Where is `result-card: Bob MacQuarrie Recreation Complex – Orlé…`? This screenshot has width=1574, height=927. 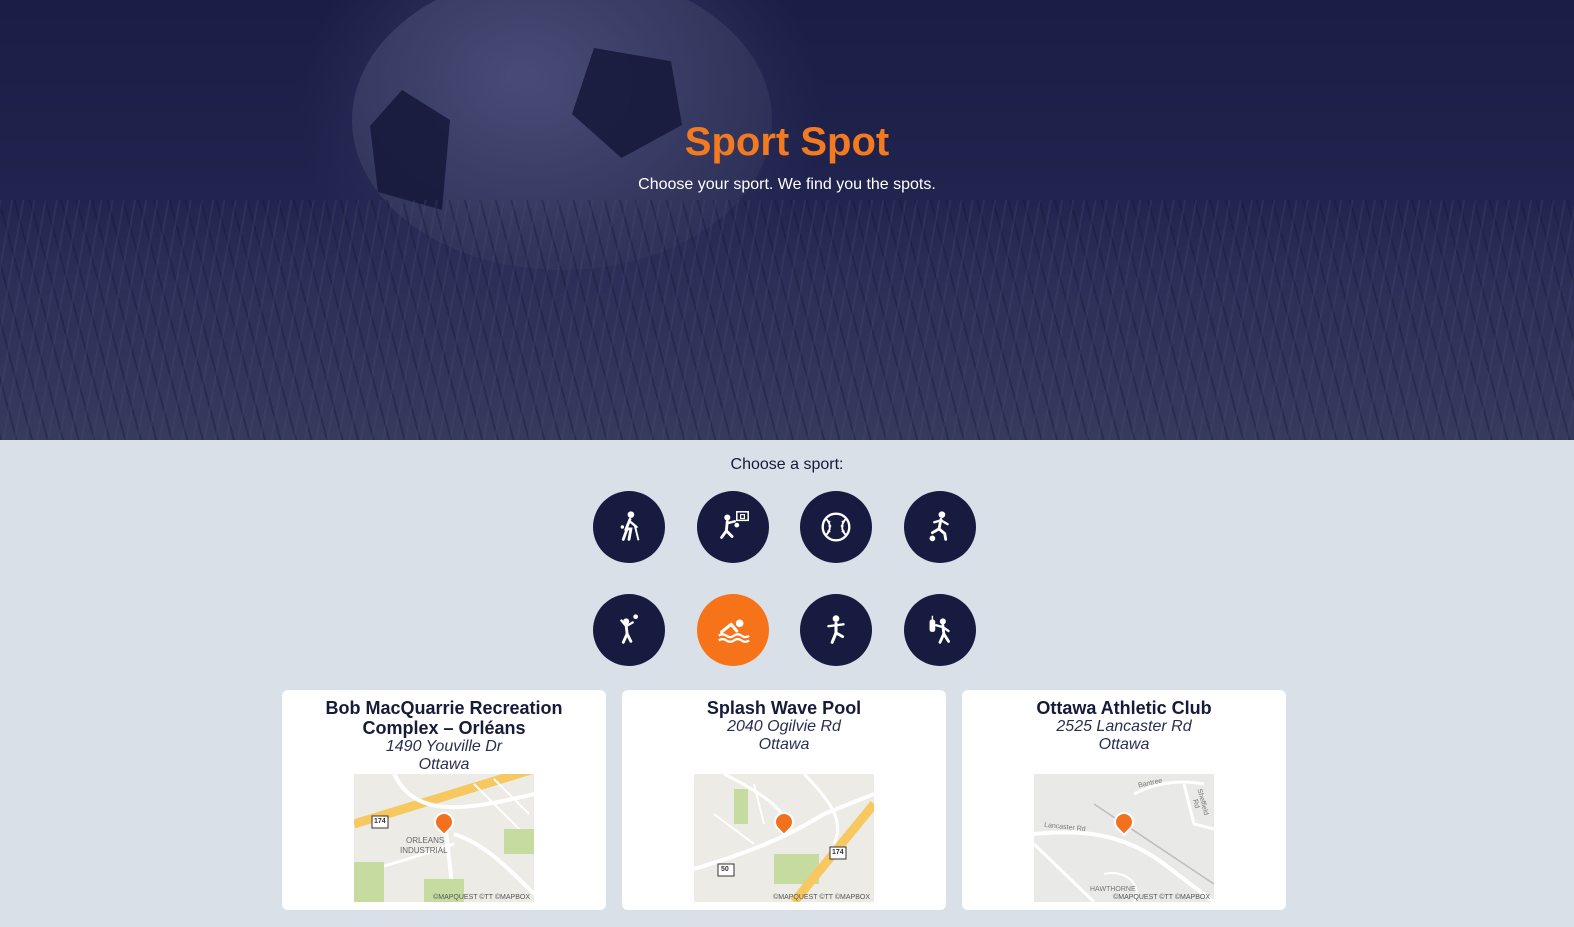 result-card: Bob MacQuarrie Recreation Complex – Orlé… is located at coordinates (444, 800).